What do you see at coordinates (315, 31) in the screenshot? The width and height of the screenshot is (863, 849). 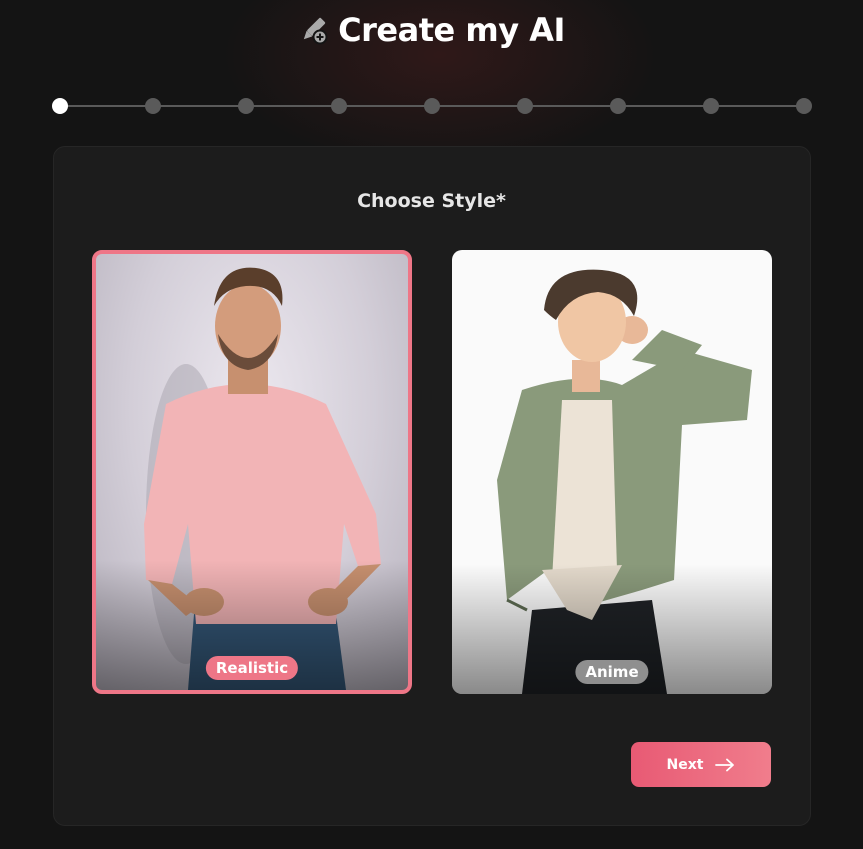 I see `pencil-plus-icon` at bounding box center [315, 31].